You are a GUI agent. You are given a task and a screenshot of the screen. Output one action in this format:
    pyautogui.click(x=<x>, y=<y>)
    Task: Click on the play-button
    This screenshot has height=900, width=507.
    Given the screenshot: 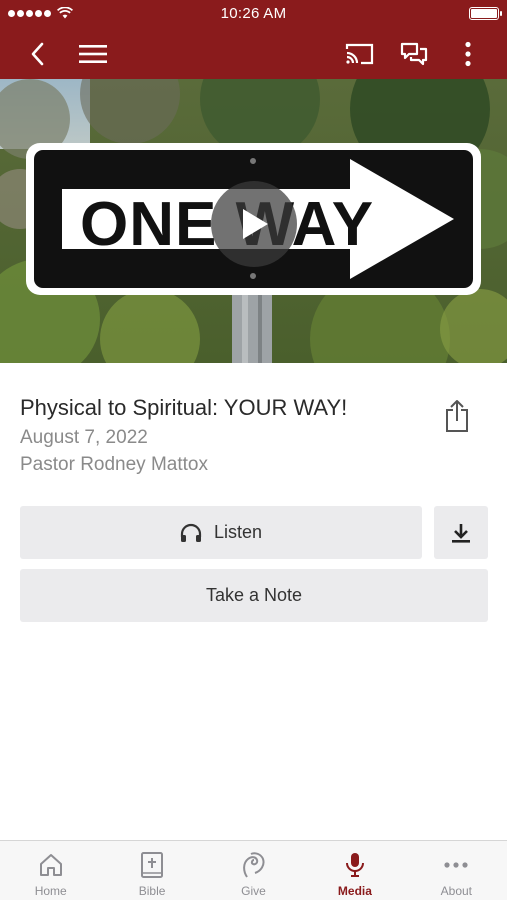 What is the action you would take?
    pyautogui.click(x=254, y=224)
    